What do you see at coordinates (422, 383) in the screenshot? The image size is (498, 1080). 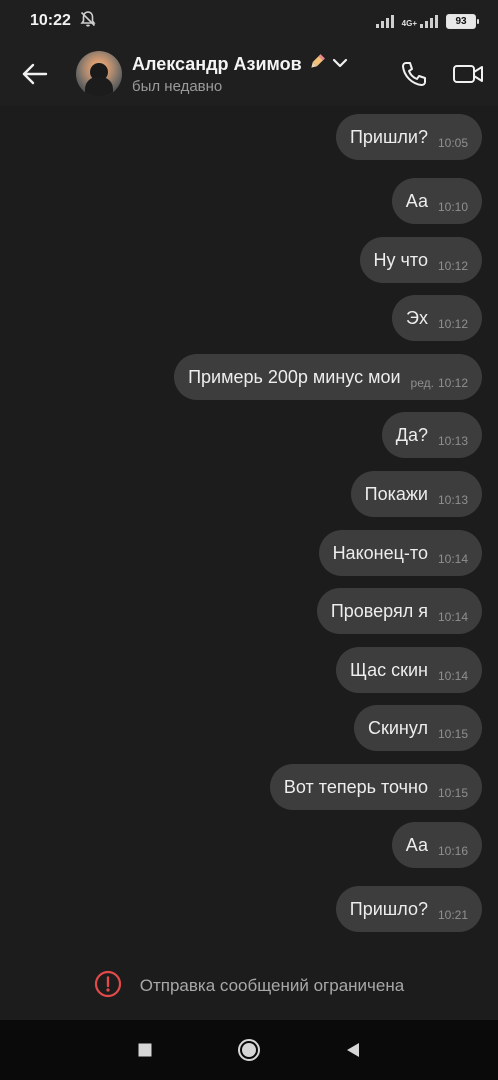 I see `edited-label: ред.` at bounding box center [422, 383].